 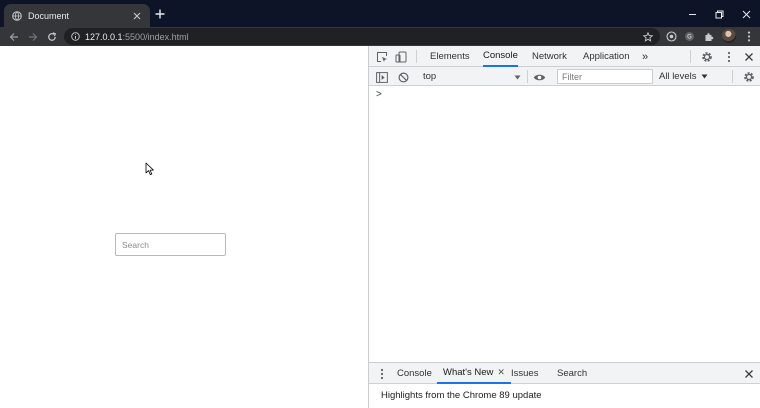 I want to click on search-input, so click(x=170, y=244).